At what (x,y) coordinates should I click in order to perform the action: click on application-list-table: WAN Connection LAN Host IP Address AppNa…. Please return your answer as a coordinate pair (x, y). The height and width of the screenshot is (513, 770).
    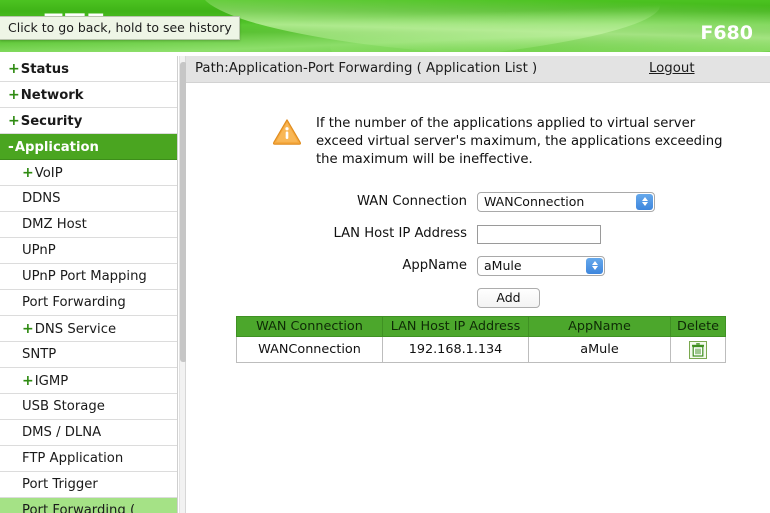
    Looking at the image, I should click on (481, 339).